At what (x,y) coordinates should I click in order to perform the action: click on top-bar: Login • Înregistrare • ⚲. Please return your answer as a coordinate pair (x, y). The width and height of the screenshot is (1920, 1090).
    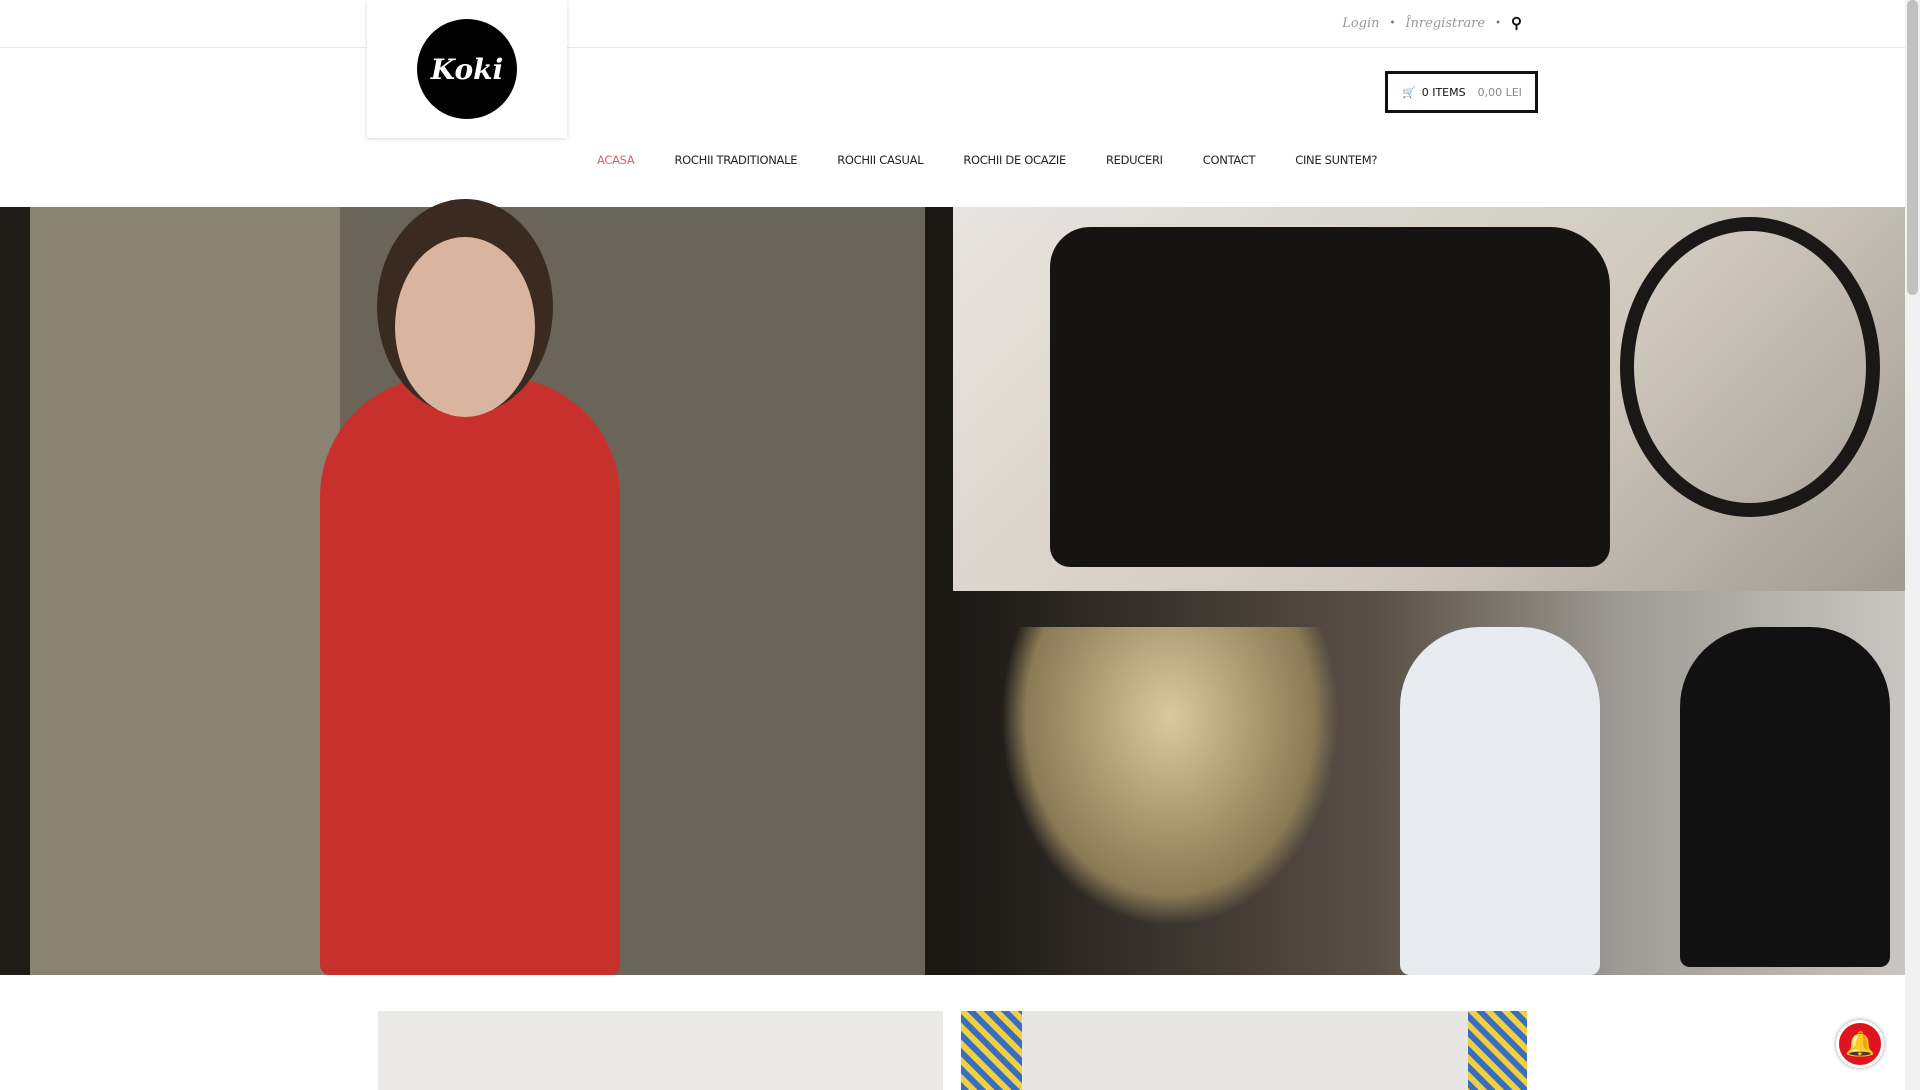
    Looking at the image, I should click on (952, 24).